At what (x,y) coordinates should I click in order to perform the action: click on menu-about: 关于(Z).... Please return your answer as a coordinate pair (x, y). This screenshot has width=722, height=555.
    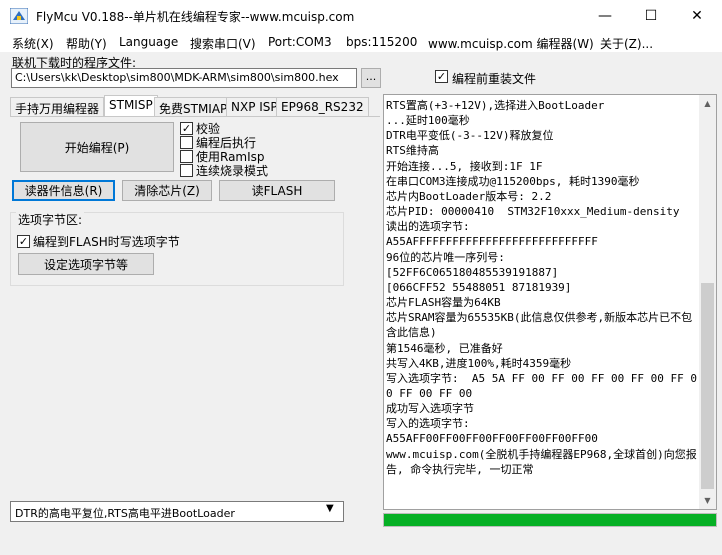
    Looking at the image, I should click on (626, 43).